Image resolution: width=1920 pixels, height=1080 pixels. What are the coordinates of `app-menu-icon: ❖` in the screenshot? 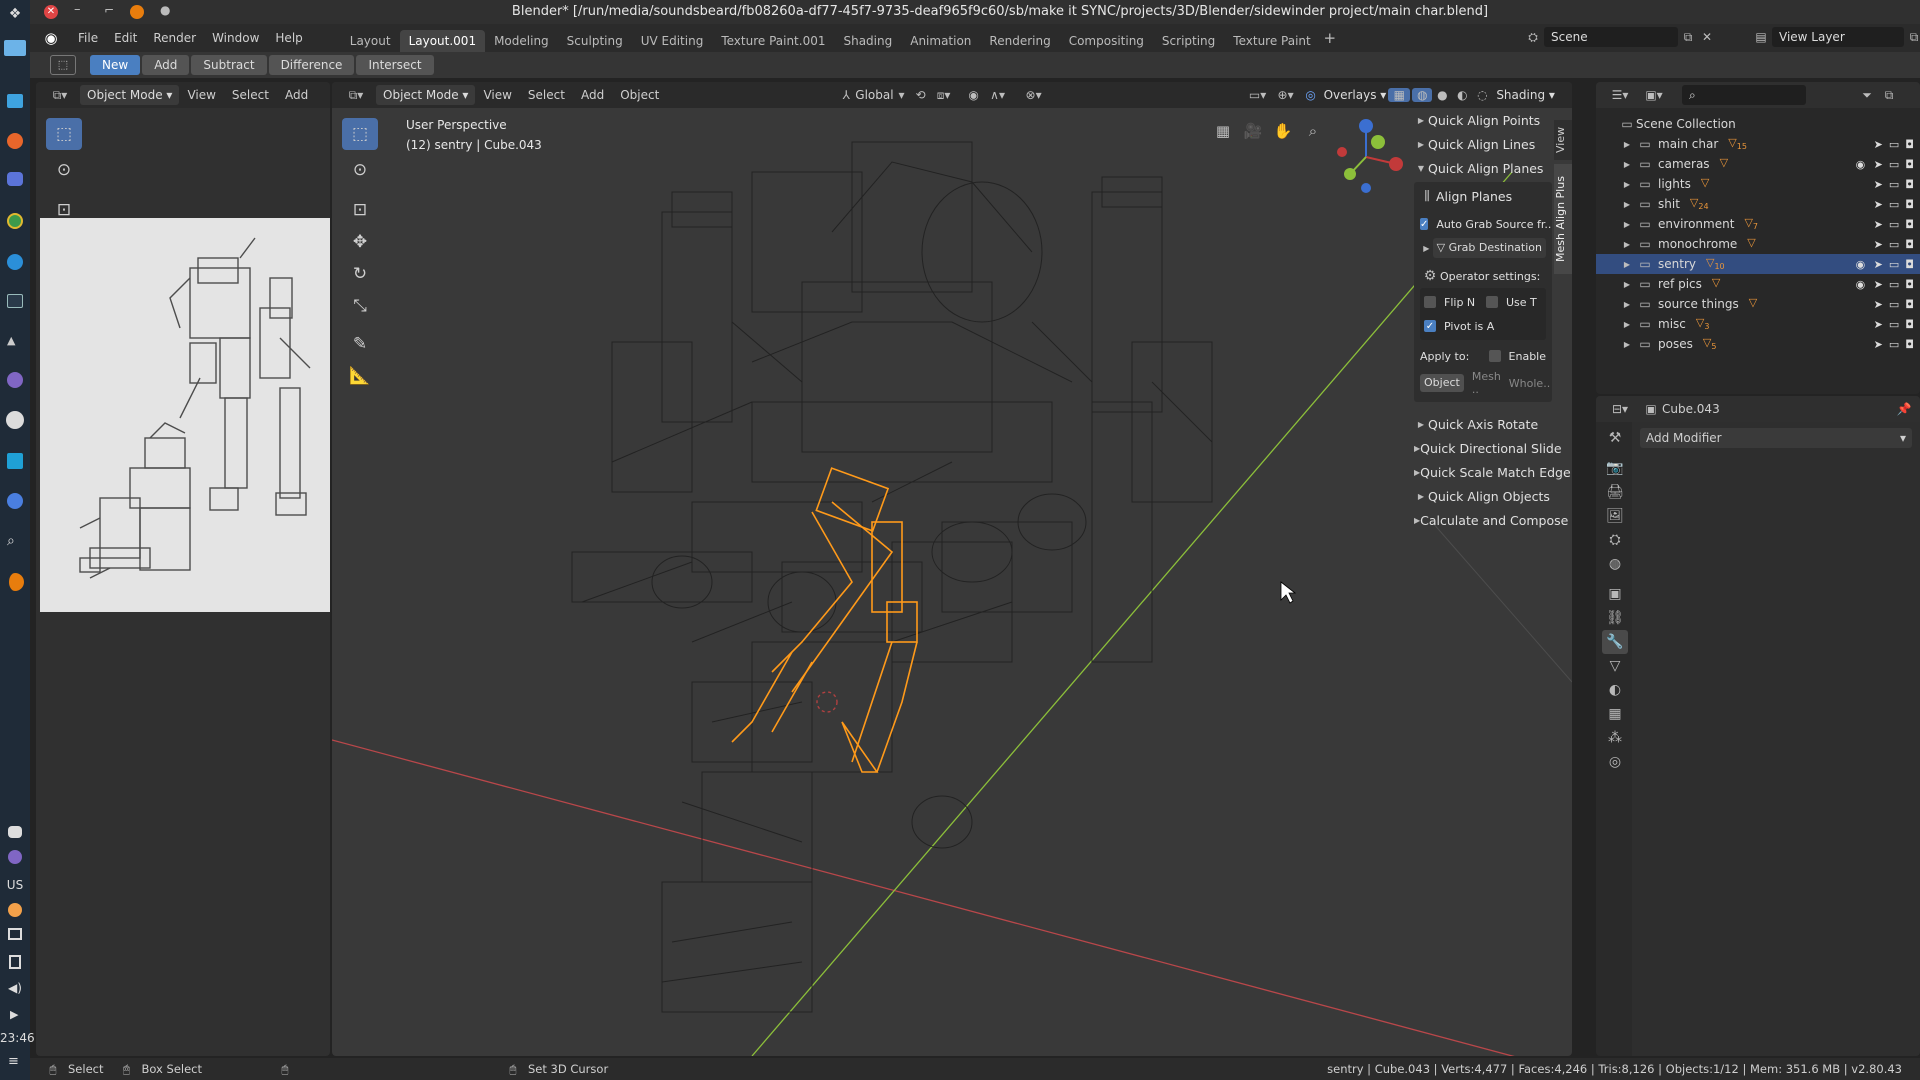 It's located at (15, 15).